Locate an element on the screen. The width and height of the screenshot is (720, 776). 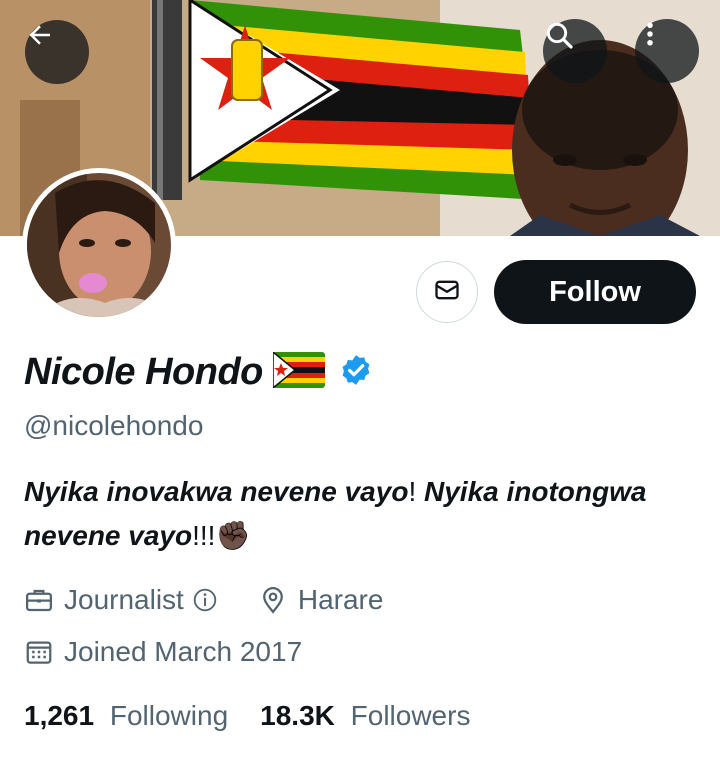
message-button is located at coordinates (447, 292).